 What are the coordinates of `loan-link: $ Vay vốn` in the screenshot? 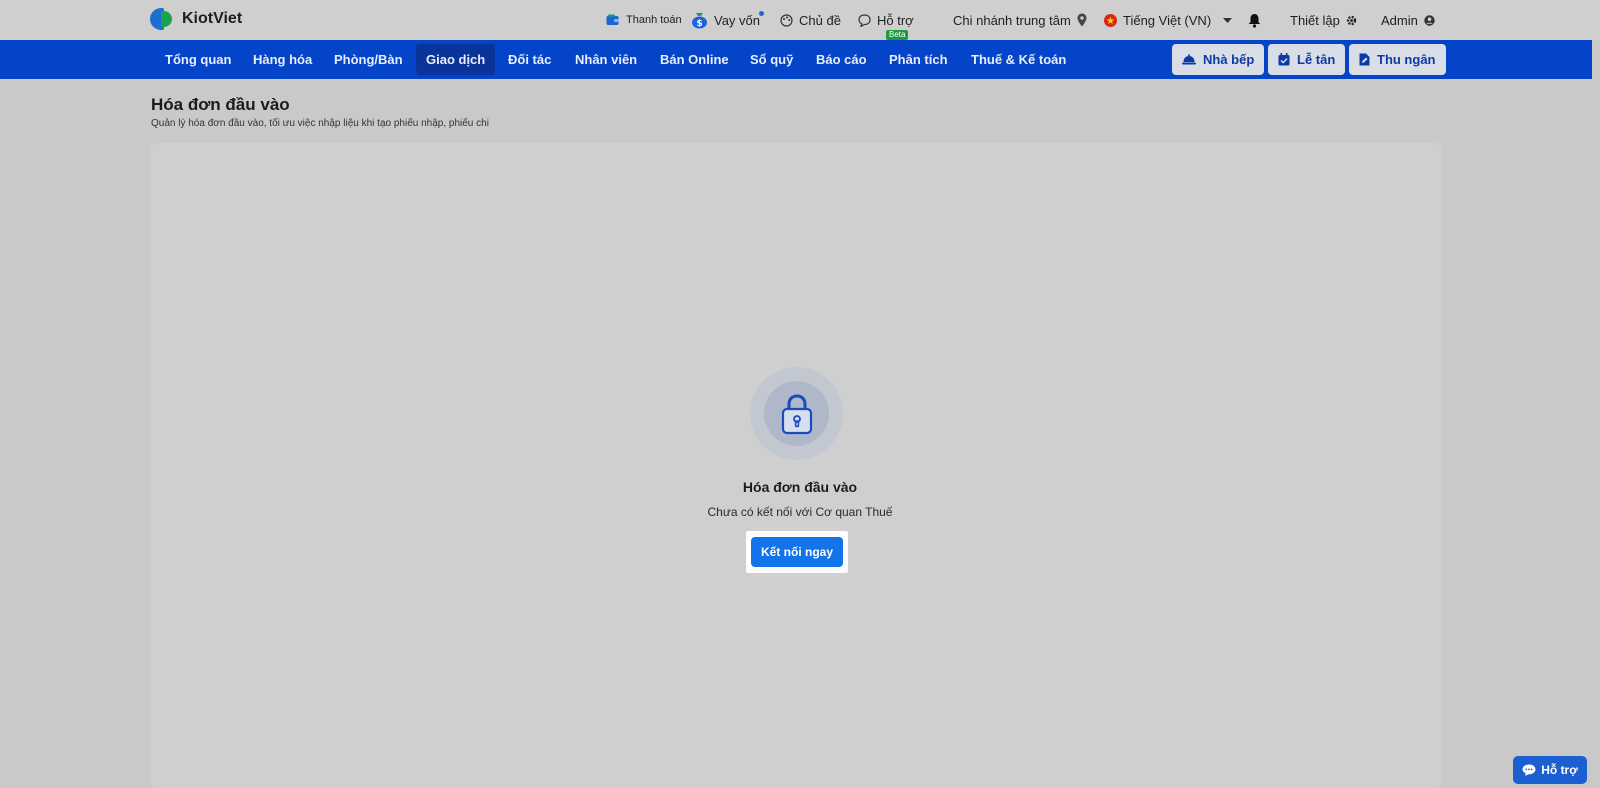 It's located at (725, 20).